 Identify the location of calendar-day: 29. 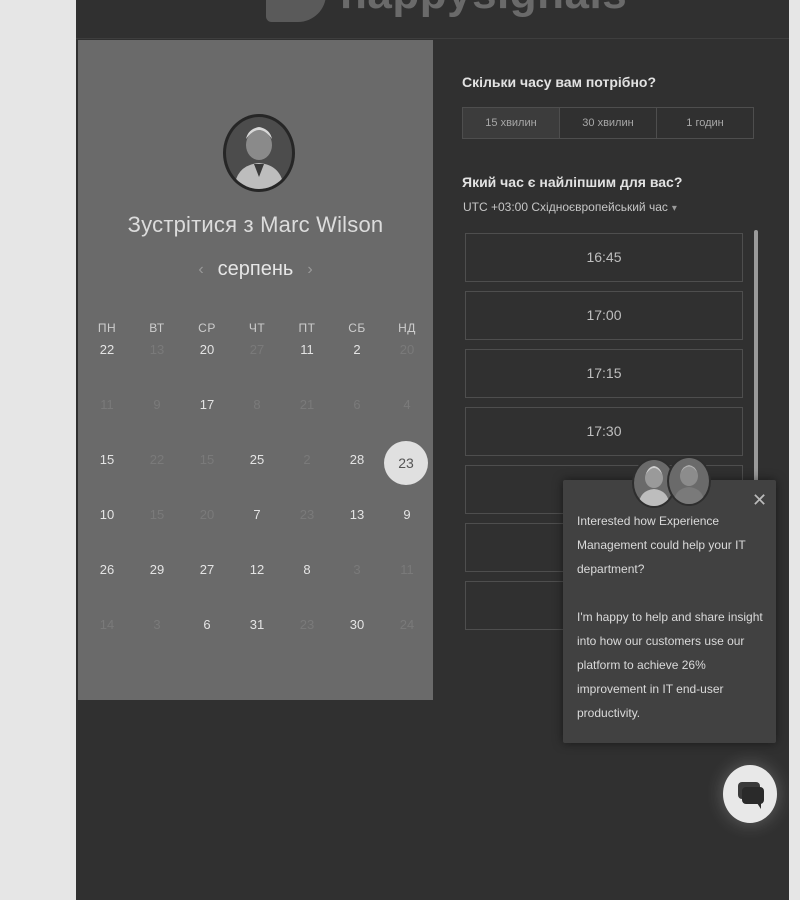
(157, 585).